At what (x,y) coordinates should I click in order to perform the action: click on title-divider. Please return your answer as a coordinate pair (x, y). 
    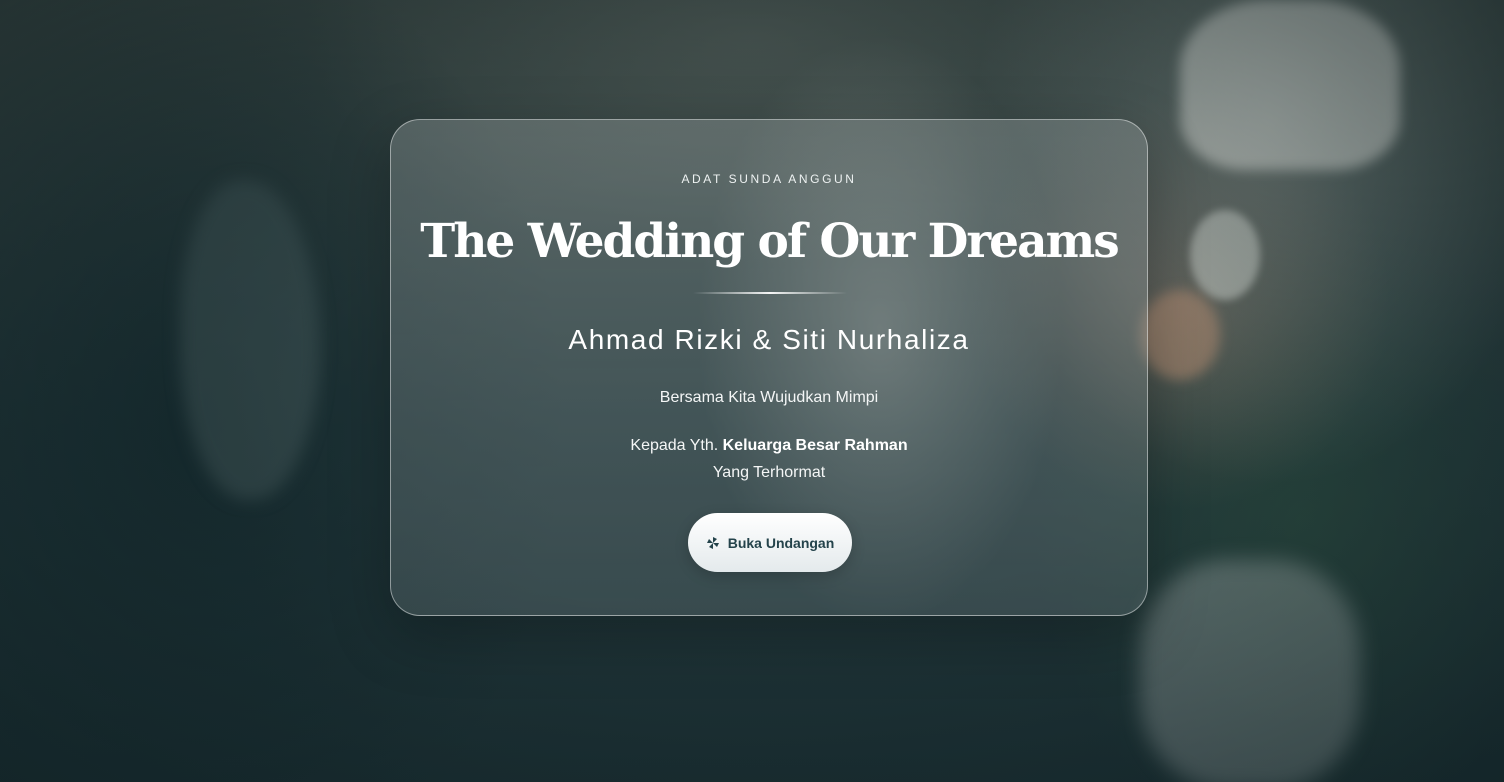
    Looking at the image, I should click on (770, 293).